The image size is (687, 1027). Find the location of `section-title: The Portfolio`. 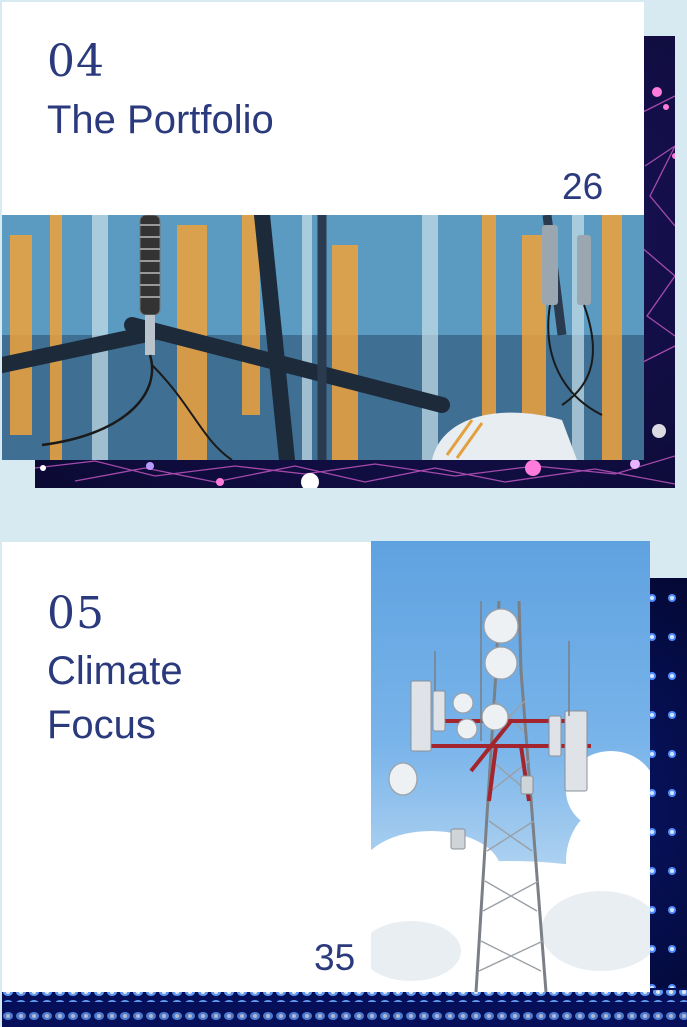

section-title: The Portfolio is located at coordinates (160, 120).